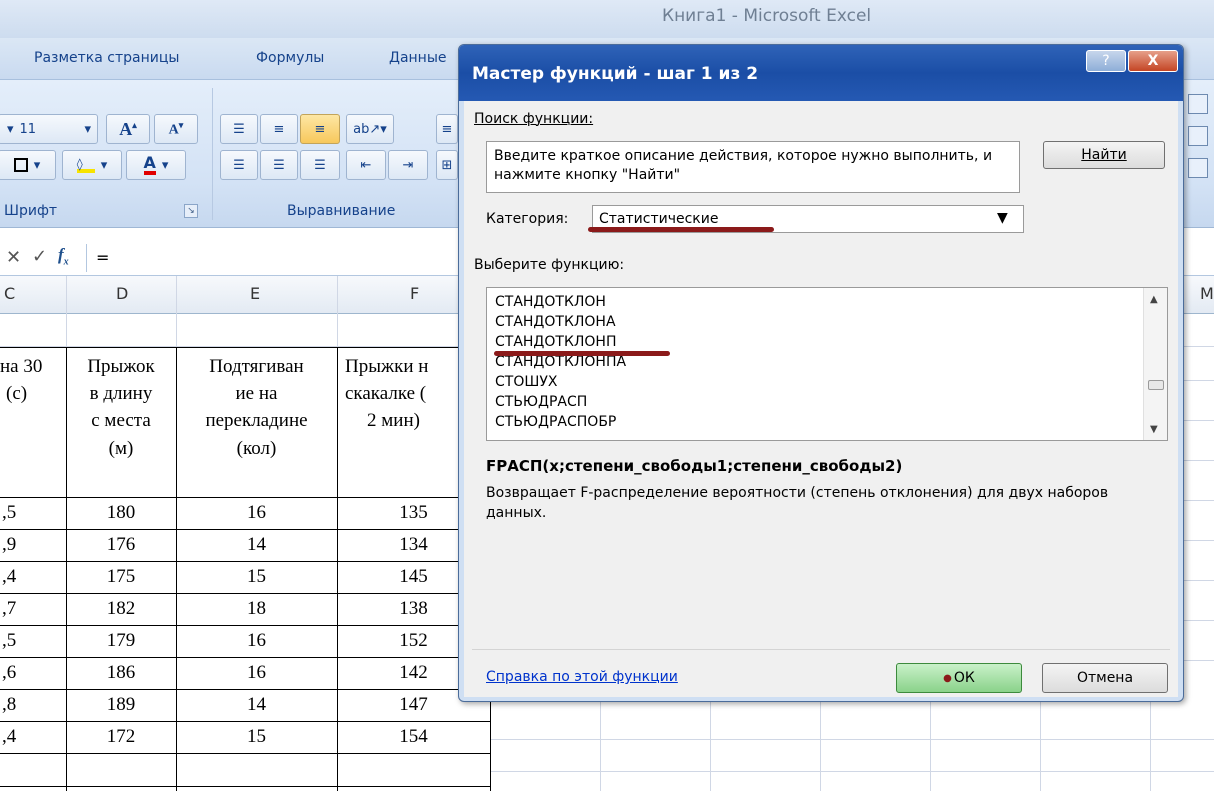 This screenshot has width=1214, height=791. What do you see at coordinates (176, 129) in the screenshot?
I see `shrink-font-button: A▾` at bounding box center [176, 129].